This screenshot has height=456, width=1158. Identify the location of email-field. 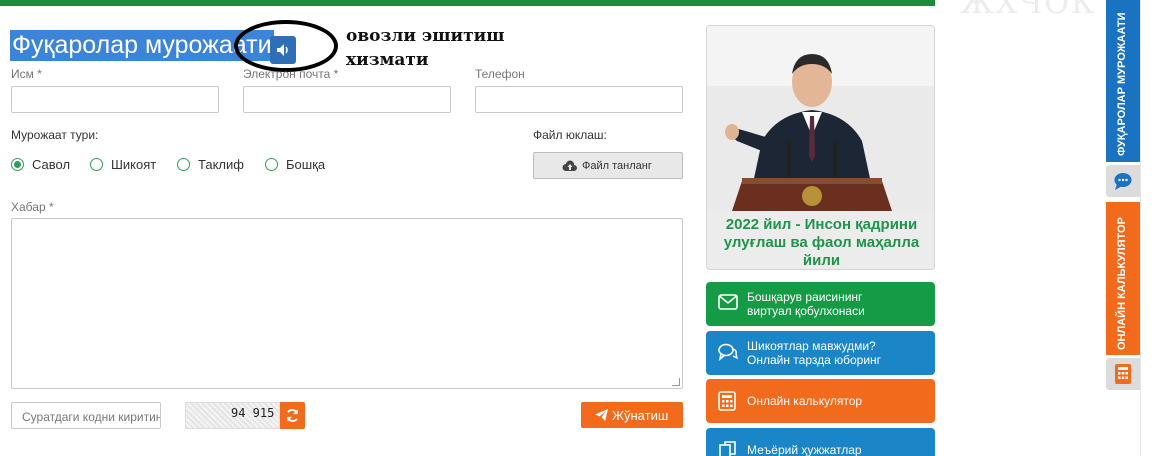
(347, 99).